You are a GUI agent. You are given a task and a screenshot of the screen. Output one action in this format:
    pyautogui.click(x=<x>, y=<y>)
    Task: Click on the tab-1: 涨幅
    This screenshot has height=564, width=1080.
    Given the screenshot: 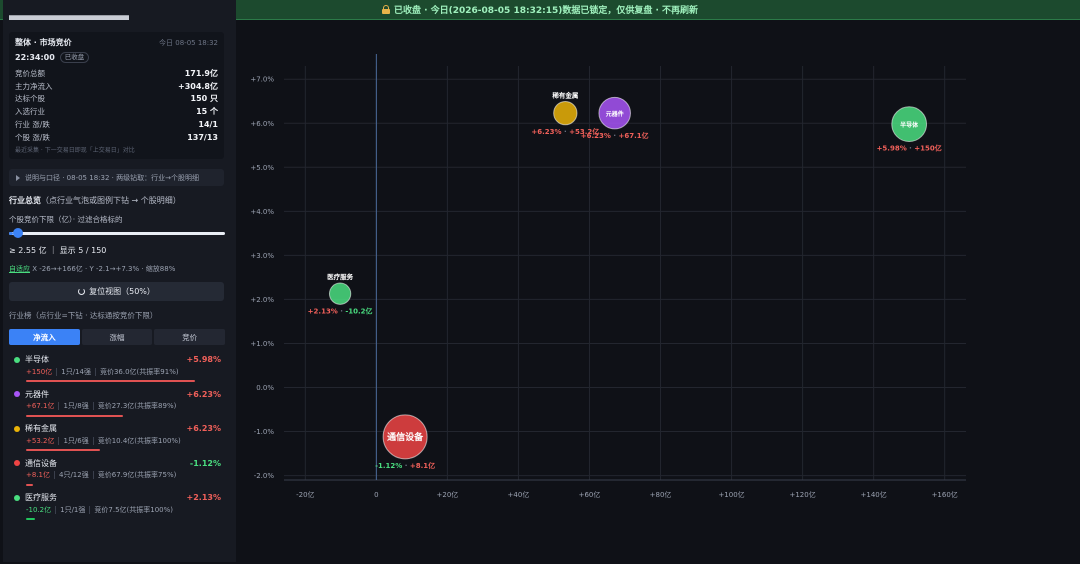 What is the action you would take?
    pyautogui.click(x=117, y=337)
    